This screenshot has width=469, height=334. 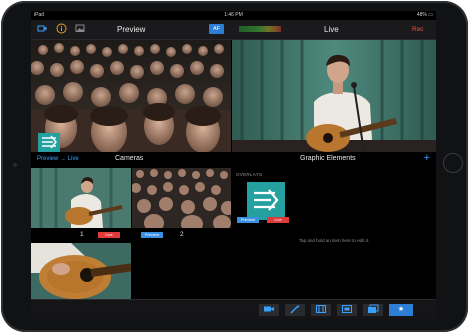 I want to click on camera-2-number: 2, so click(x=182, y=234).